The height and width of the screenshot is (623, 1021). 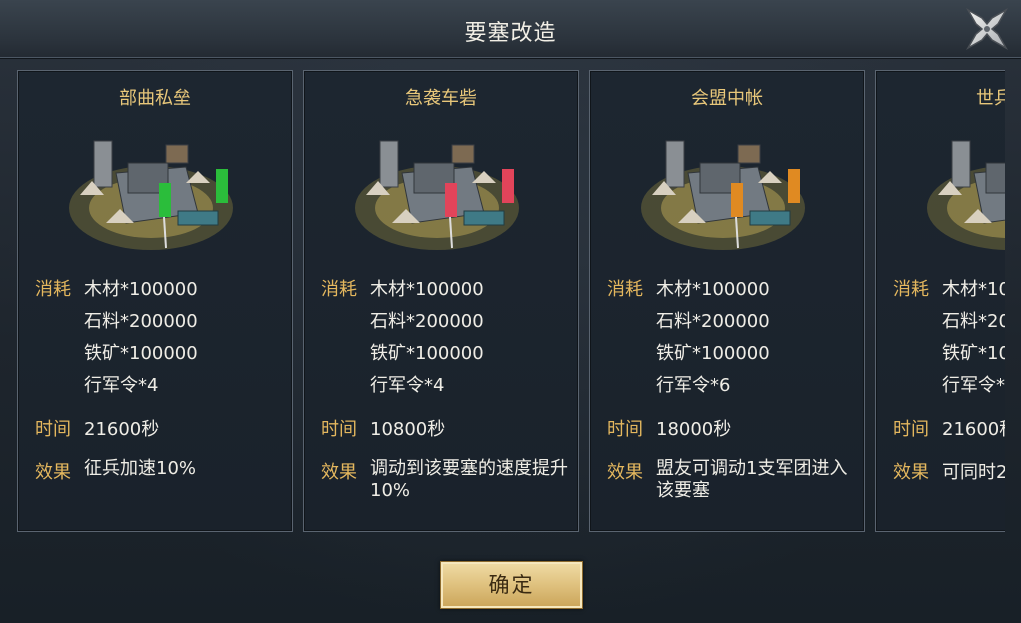 I want to click on title-bar: 要塞改造, so click(x=510, y=29).